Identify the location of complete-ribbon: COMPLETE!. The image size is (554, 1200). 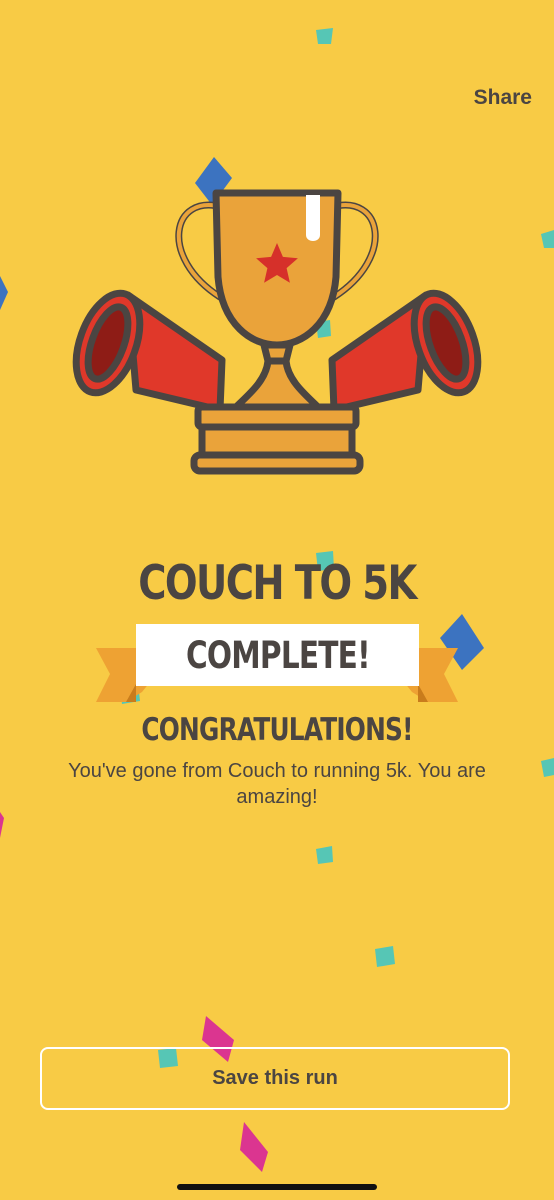
(277, 655).